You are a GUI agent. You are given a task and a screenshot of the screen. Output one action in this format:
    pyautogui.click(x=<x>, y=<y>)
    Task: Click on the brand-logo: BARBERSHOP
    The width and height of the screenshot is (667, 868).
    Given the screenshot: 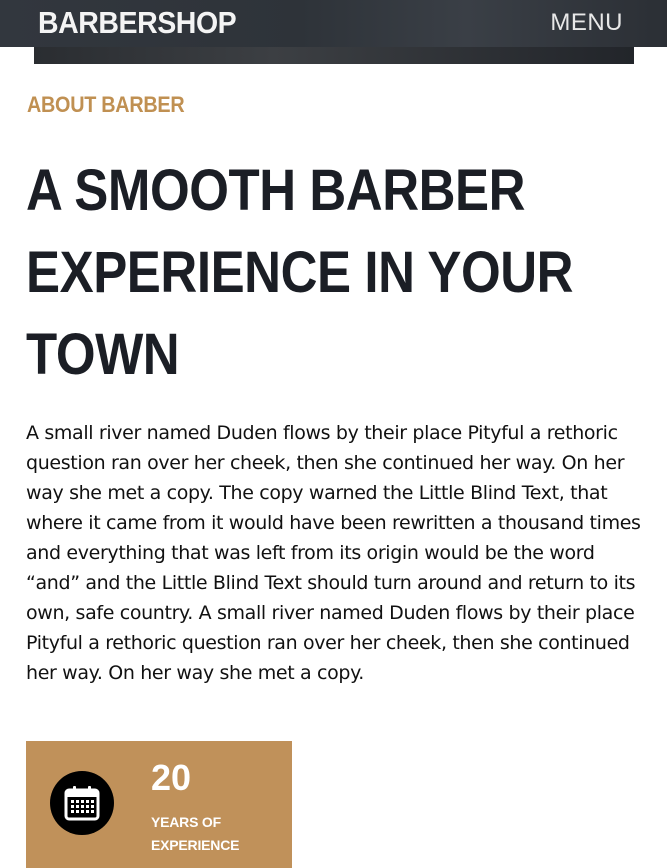 What is the action you would take?
    pyautogui.click(x=137, y=23)
    